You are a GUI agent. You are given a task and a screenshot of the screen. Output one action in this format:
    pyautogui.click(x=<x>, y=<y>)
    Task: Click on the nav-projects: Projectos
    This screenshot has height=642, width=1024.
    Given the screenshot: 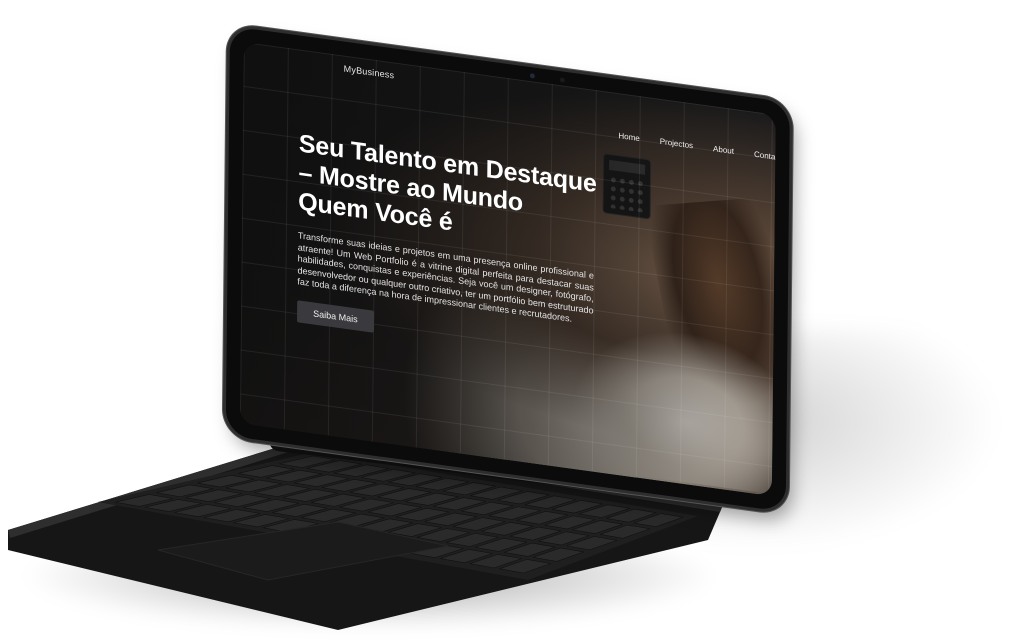 What is the action you would take?
    pyautogui.click(x=676, y=144)
    